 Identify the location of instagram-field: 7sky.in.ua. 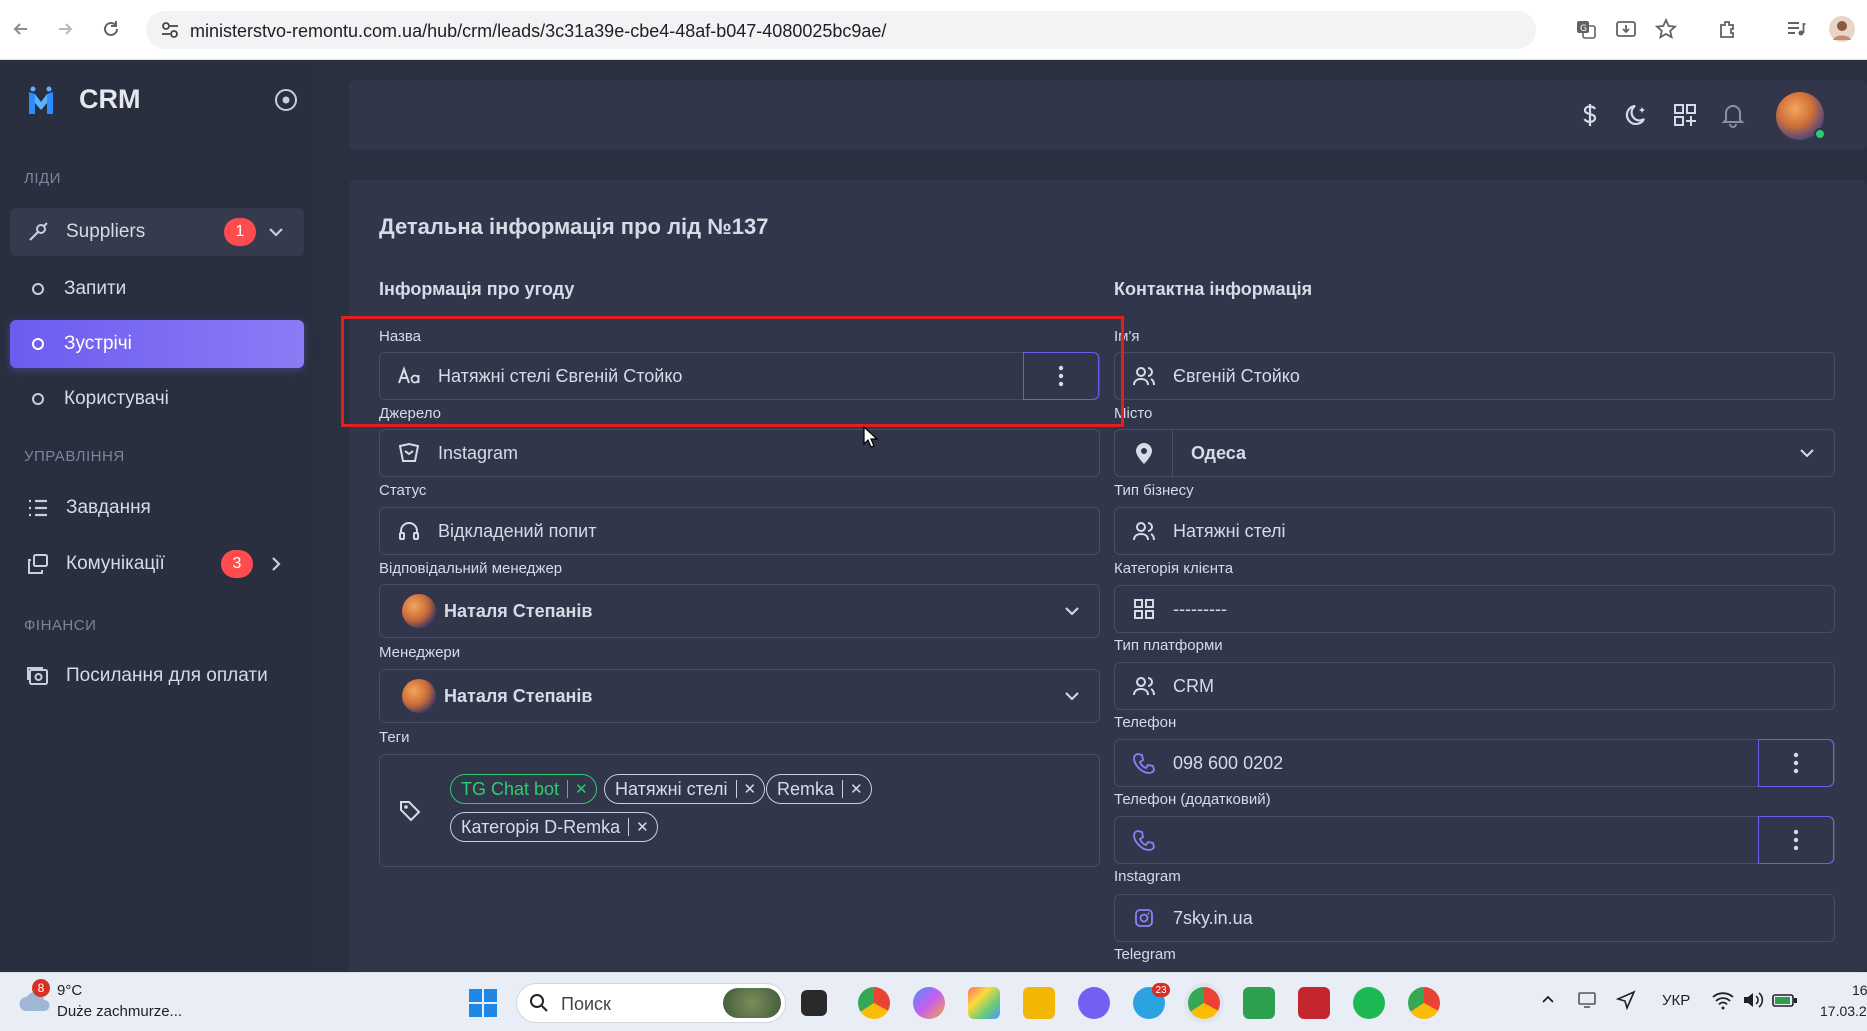
(1474, 918).